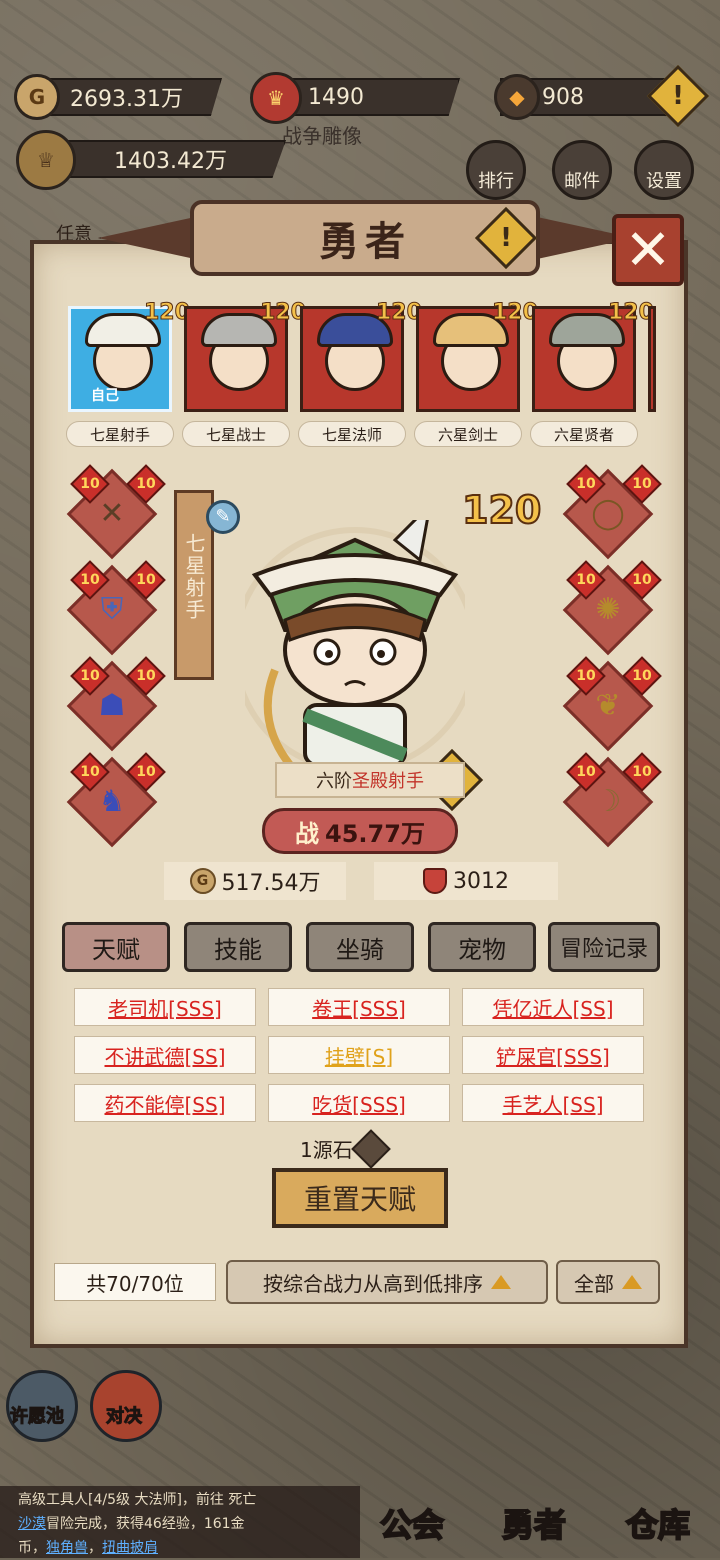 This screenshot has width=720, height=1560. I want to click on ranking-button: 排行, so click(496, 170).